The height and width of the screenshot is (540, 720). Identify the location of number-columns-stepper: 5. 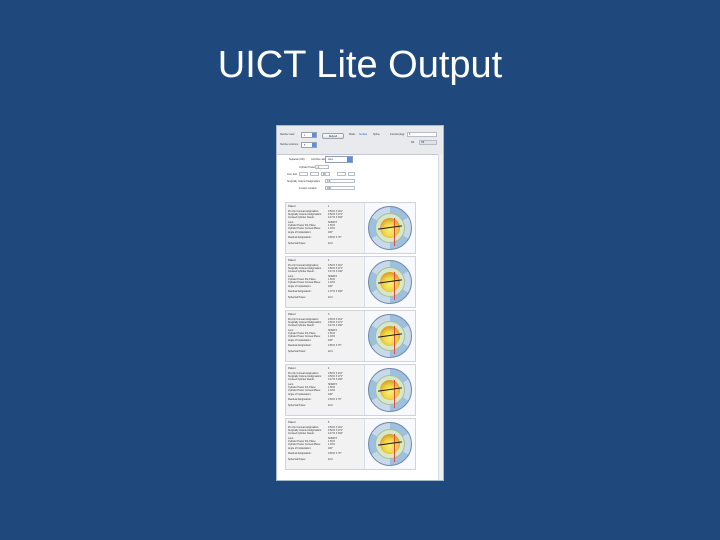
(309, 145).